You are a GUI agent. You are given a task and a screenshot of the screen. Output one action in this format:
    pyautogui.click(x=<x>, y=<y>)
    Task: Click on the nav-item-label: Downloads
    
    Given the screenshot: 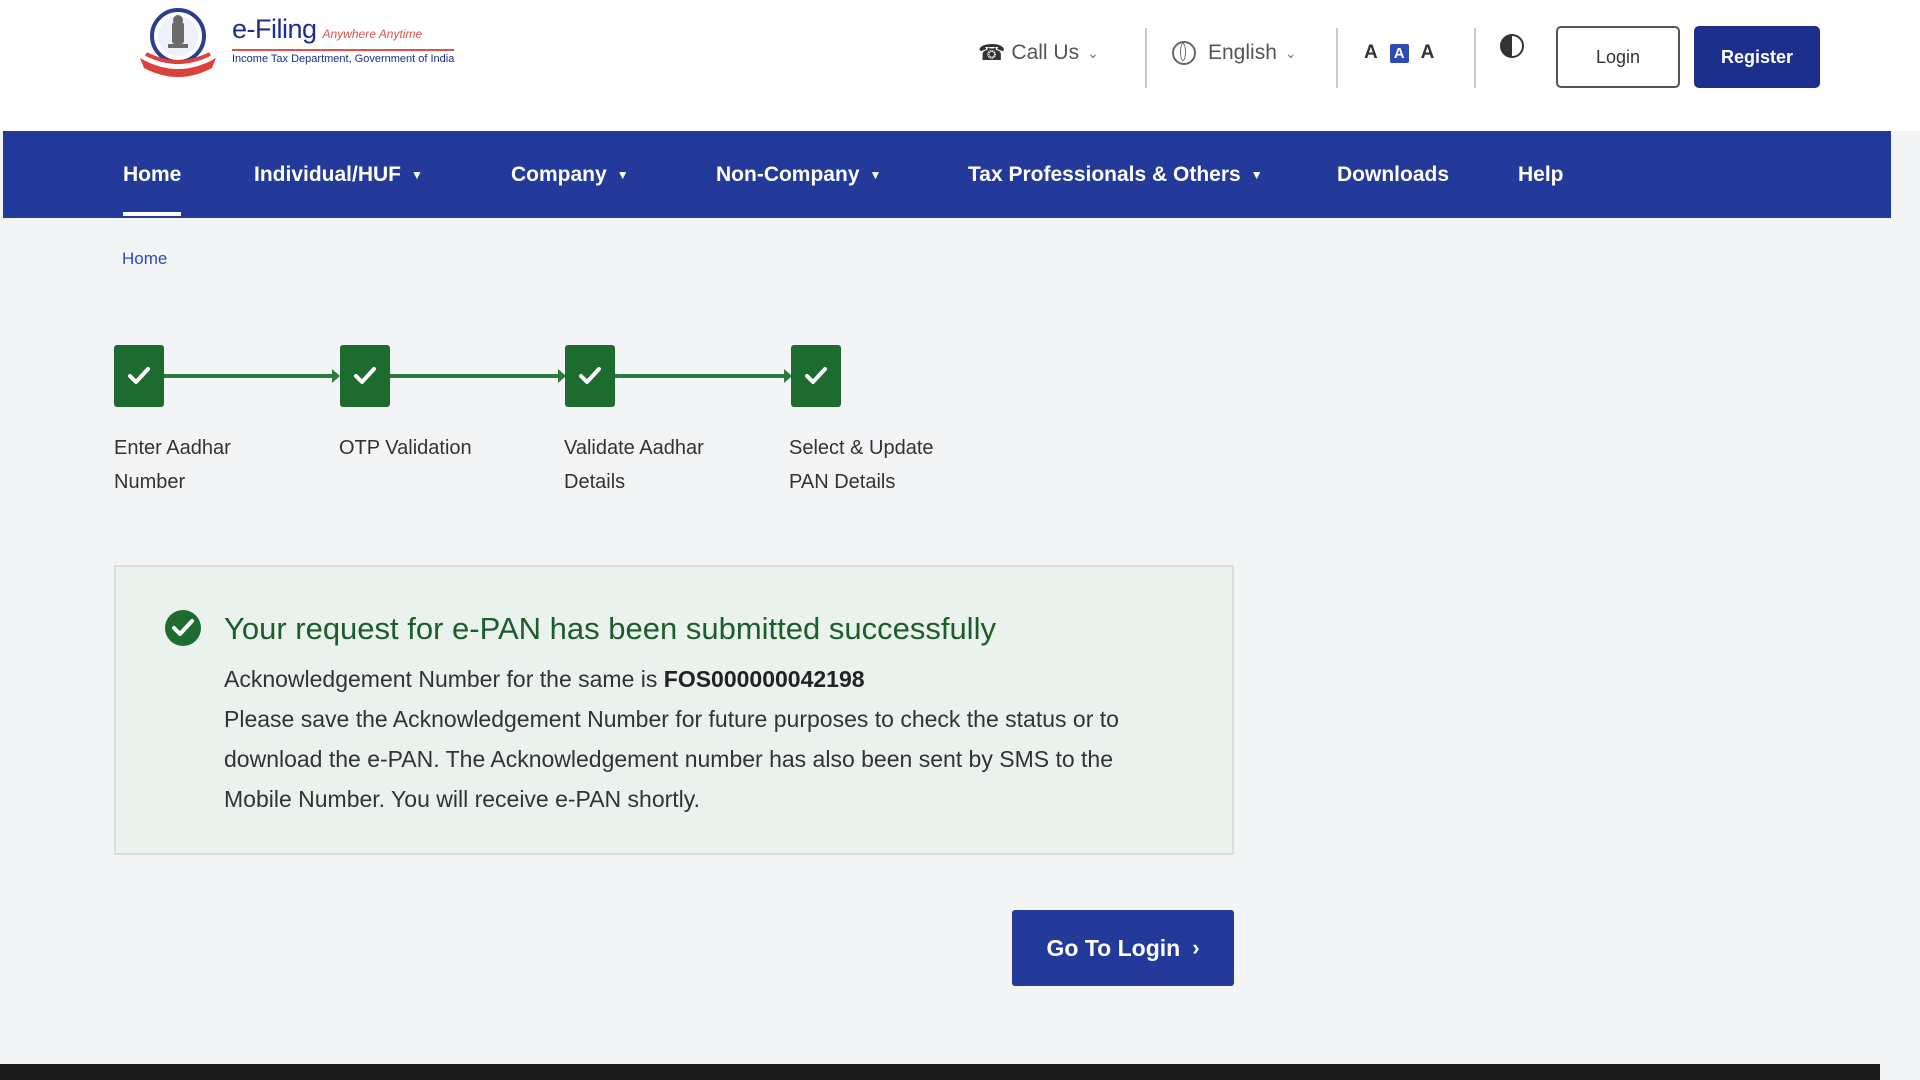 What is the action you would take?
    pyautogui.click(x=1393, y=174)
    